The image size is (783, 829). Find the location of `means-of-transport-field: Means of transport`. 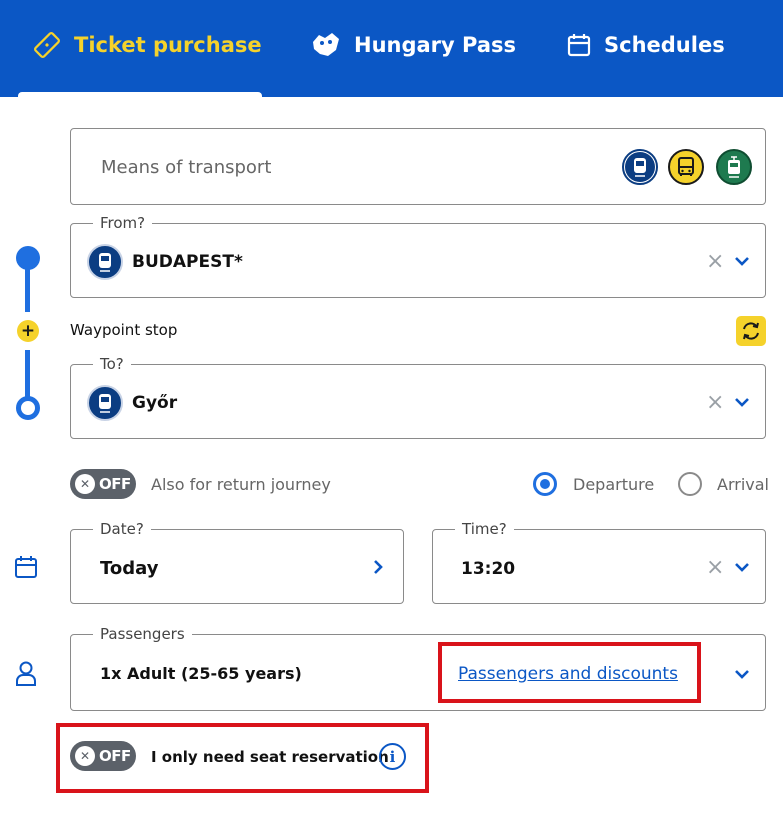

means-of-transport-field: Means of transport is located at coordinates (418, 166).